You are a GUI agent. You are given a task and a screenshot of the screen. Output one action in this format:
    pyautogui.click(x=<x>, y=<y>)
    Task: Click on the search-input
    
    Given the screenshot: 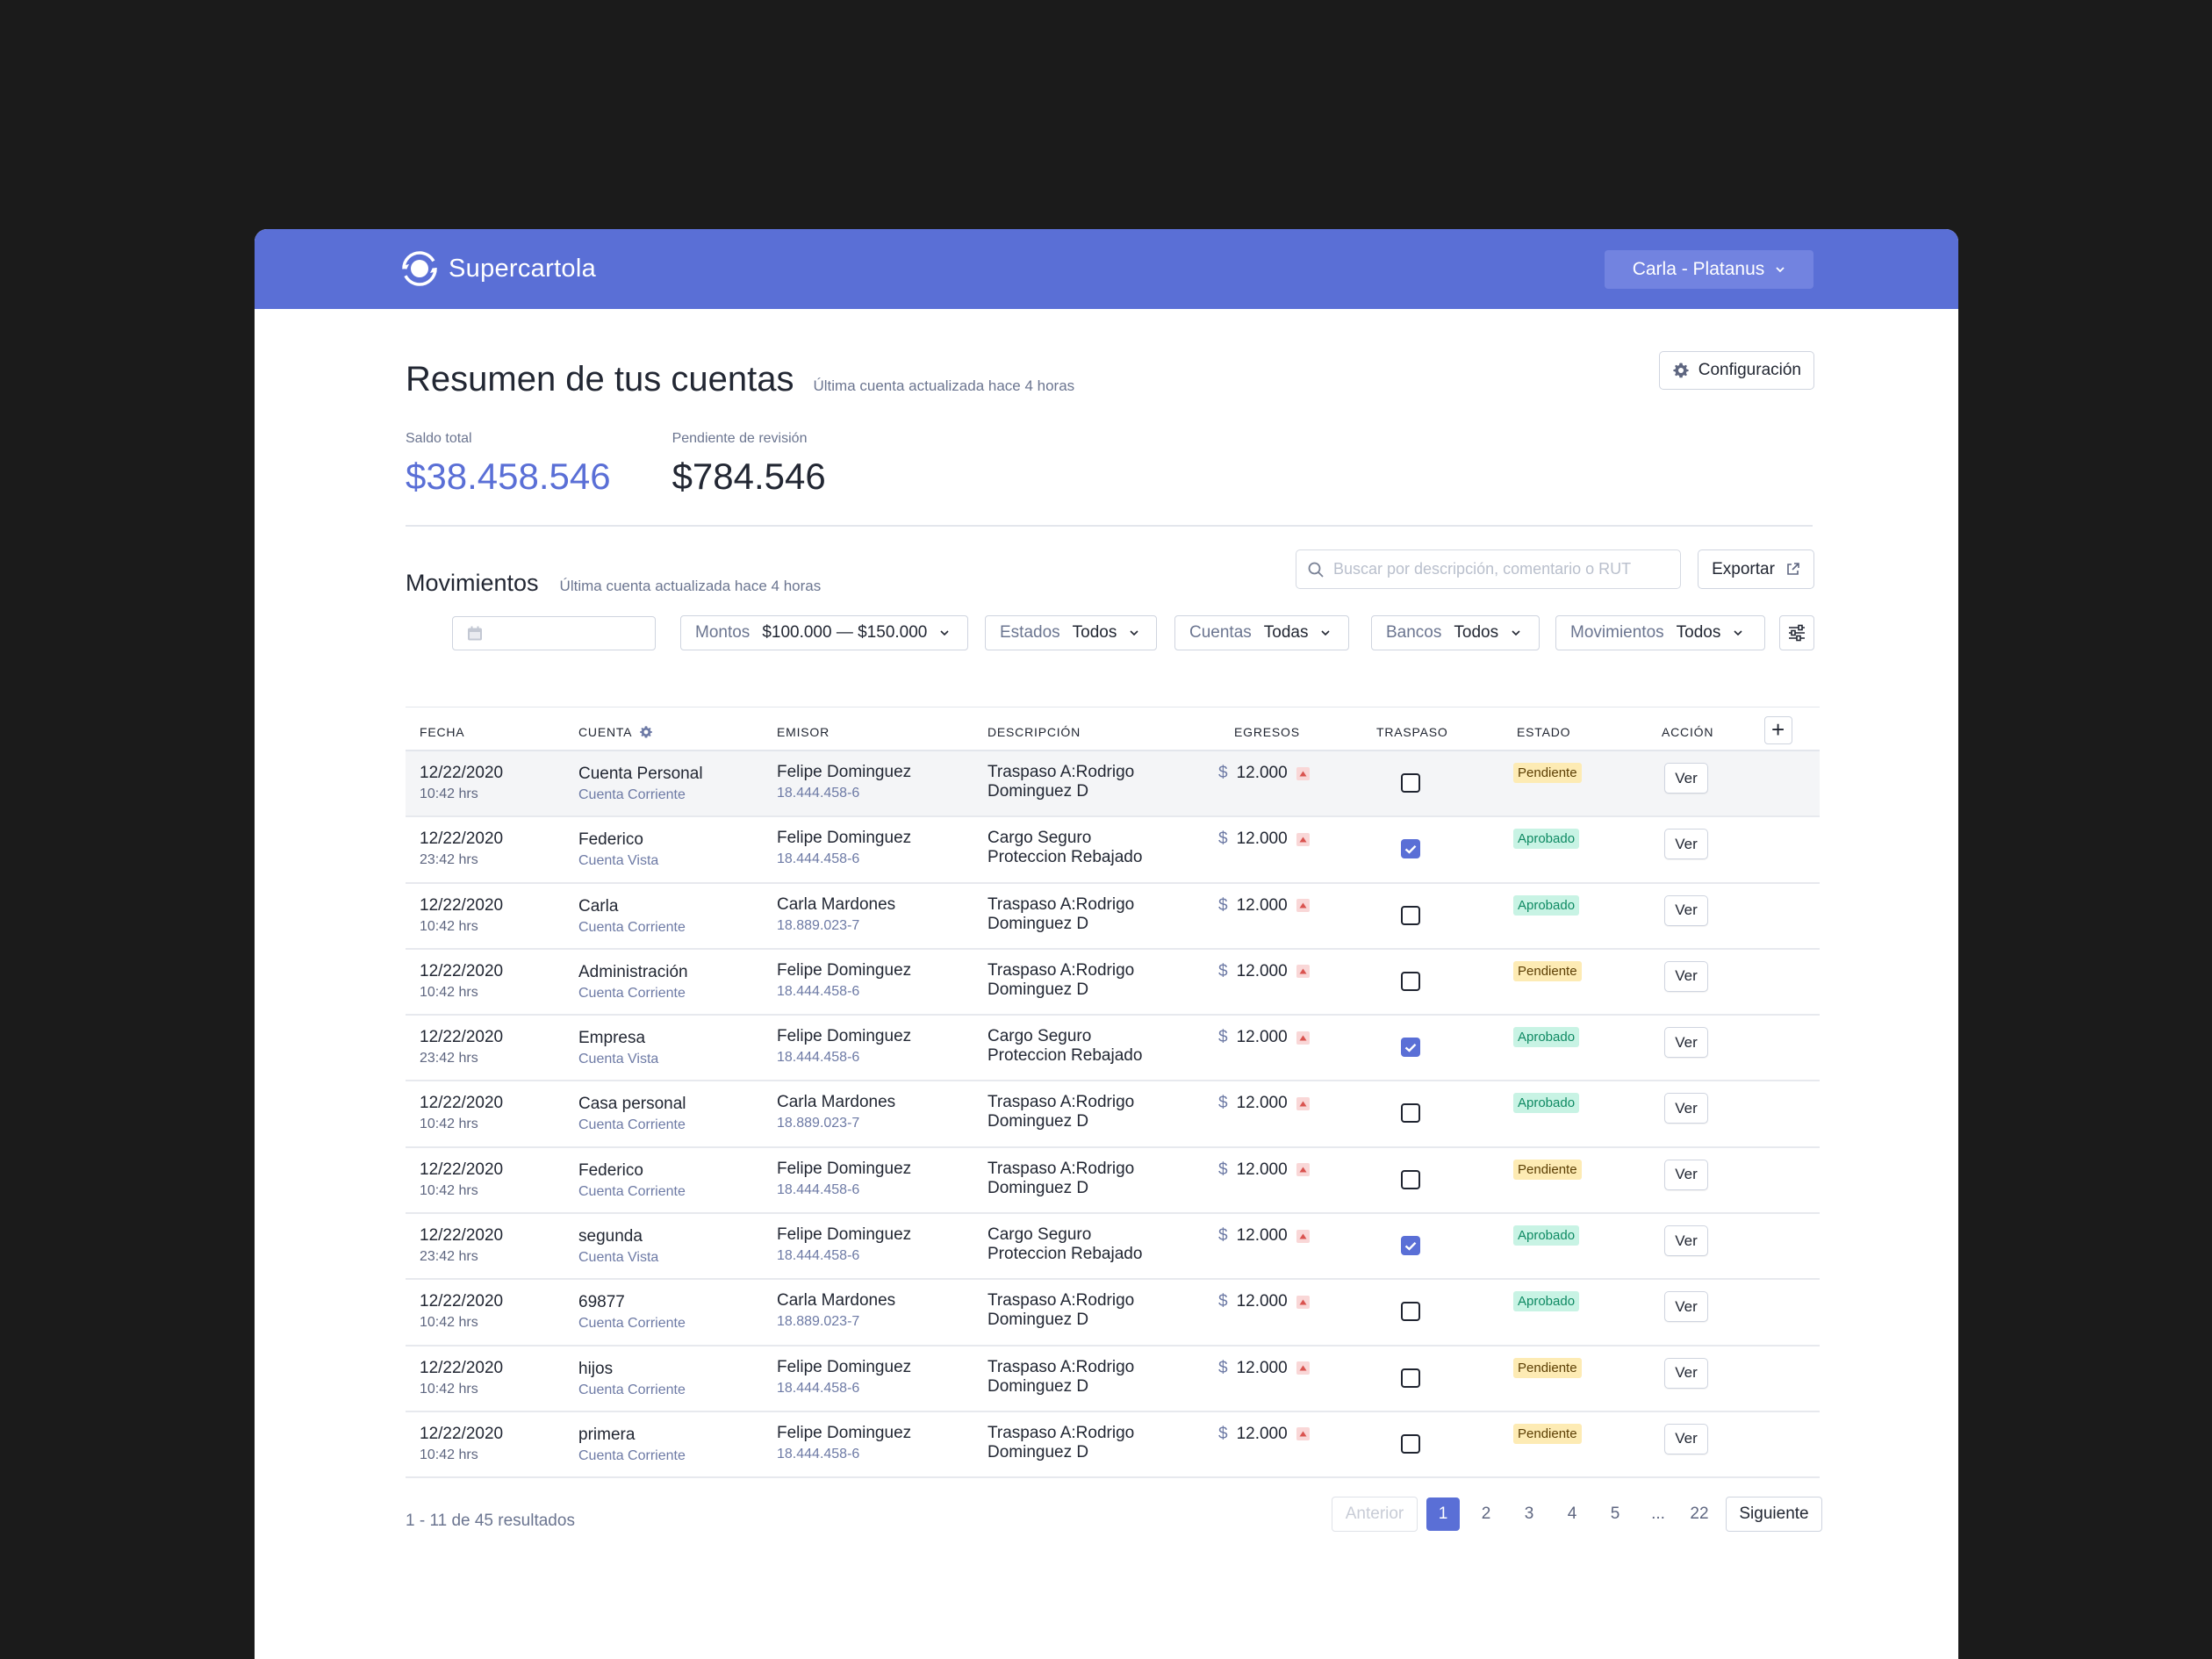 What is the action you would take?
    pyautogui.click(x=1501, y=569)
    